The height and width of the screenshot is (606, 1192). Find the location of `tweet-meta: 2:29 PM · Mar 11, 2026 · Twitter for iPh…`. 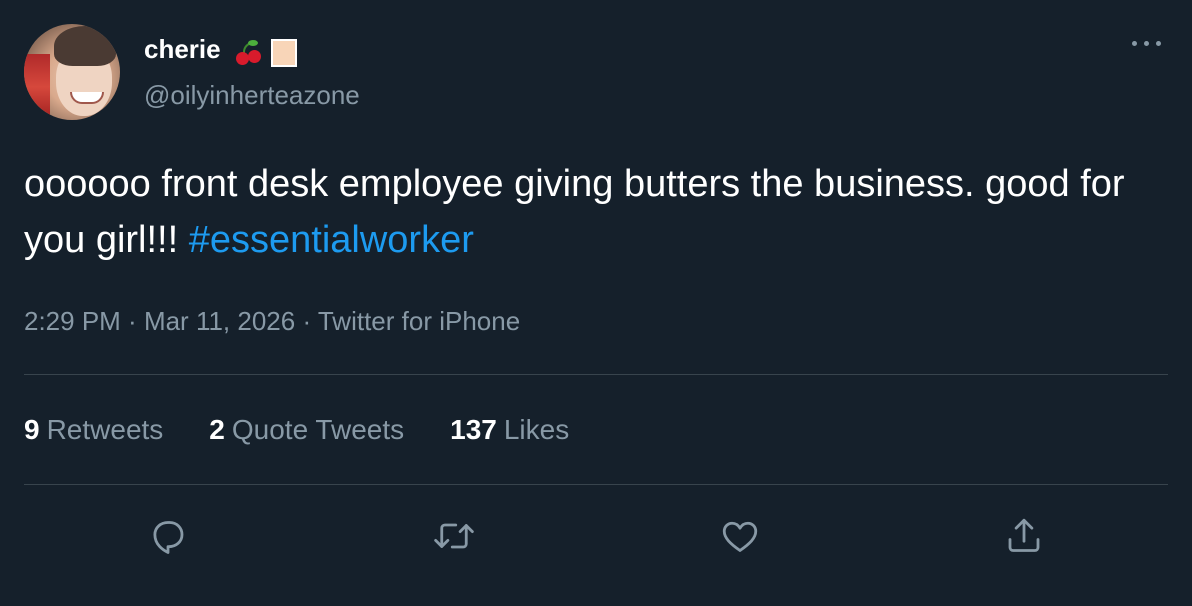

tweet-meta: 2:29 PM · Mar 11, 2026 · Twitter for iPh… is located at coordinates (272, 321).